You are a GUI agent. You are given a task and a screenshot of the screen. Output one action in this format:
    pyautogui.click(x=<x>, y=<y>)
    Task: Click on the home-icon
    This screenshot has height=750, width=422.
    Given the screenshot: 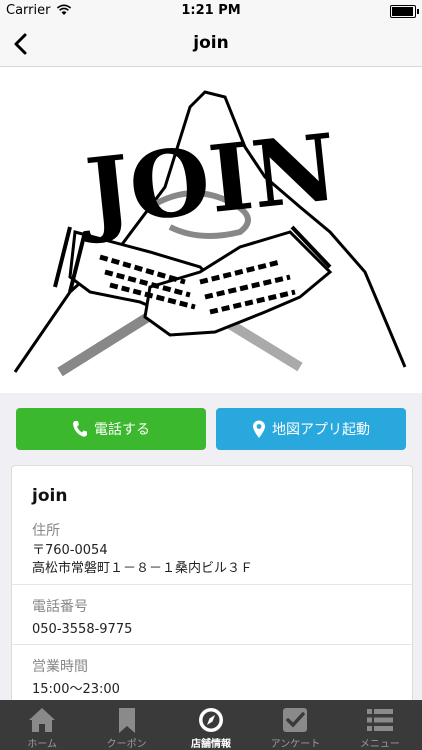 What is the action you would take?
    pyautogui.click(x=42, y=720)
    